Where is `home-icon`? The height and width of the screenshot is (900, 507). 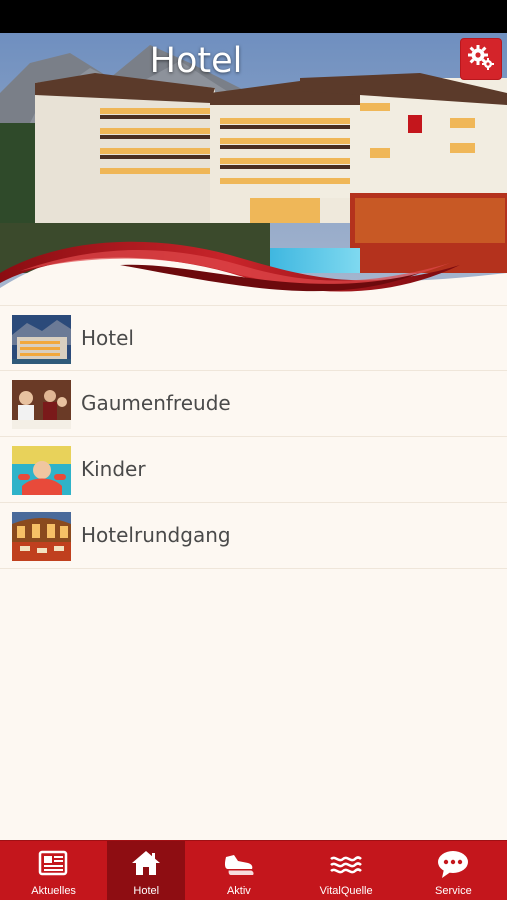
home-icon is located at coordinates (146, 865).